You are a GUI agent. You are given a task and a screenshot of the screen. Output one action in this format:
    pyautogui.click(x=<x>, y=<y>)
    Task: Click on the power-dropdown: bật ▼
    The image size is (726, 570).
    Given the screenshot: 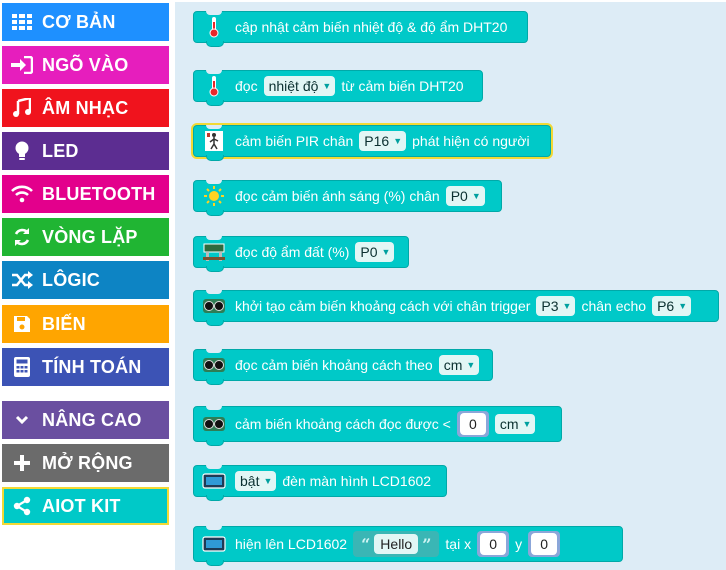 What is the action you would take?
    pyautogui.click(x=256, y=481)
    